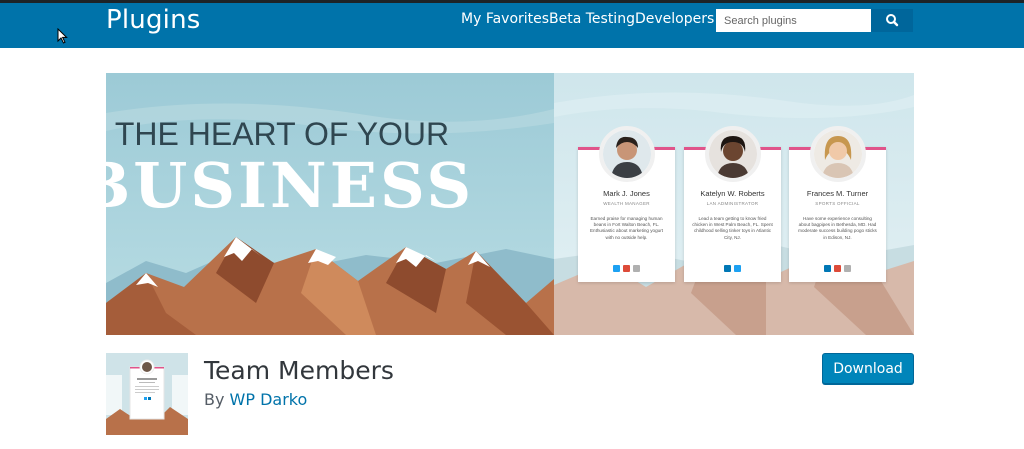  What do you see at coordinates (282, 134) in the screenshot?
I see `banner-headline-top: THE HEART OF YOUR` at bounding box center [282, 134].